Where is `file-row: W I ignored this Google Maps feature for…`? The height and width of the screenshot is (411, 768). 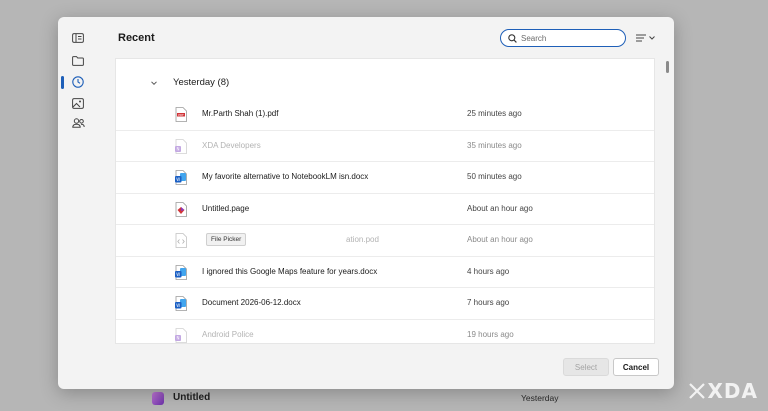
file-row: W I ignored this Google Maps feature for… is located at coordinates (385, 272).